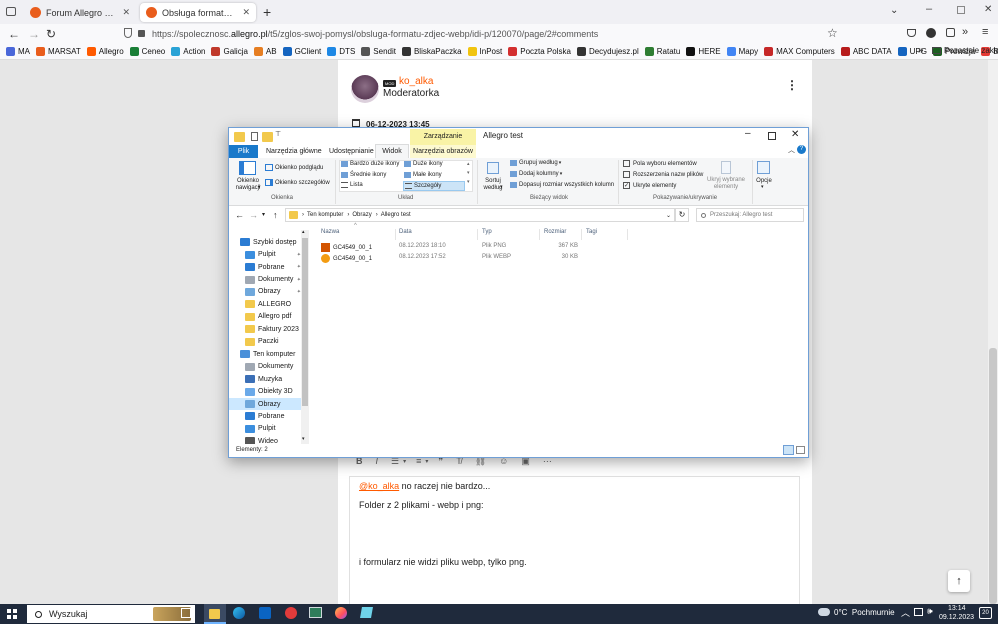 The image size is (998, 624). Describe the element at coordinates (239, 613) in the screenshot. I see `taskbar-edge-icon` at that location.